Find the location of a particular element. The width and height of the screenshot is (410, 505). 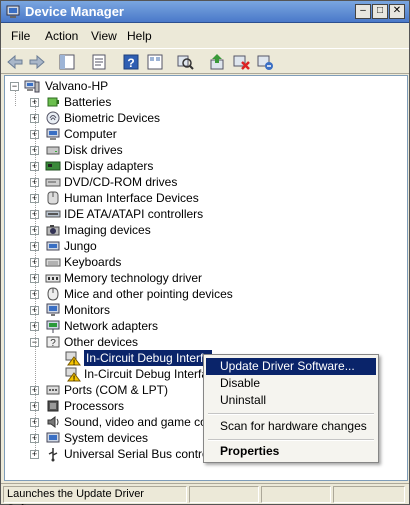

menu-bar: File Action View Help is located at coordinates (205, 36).